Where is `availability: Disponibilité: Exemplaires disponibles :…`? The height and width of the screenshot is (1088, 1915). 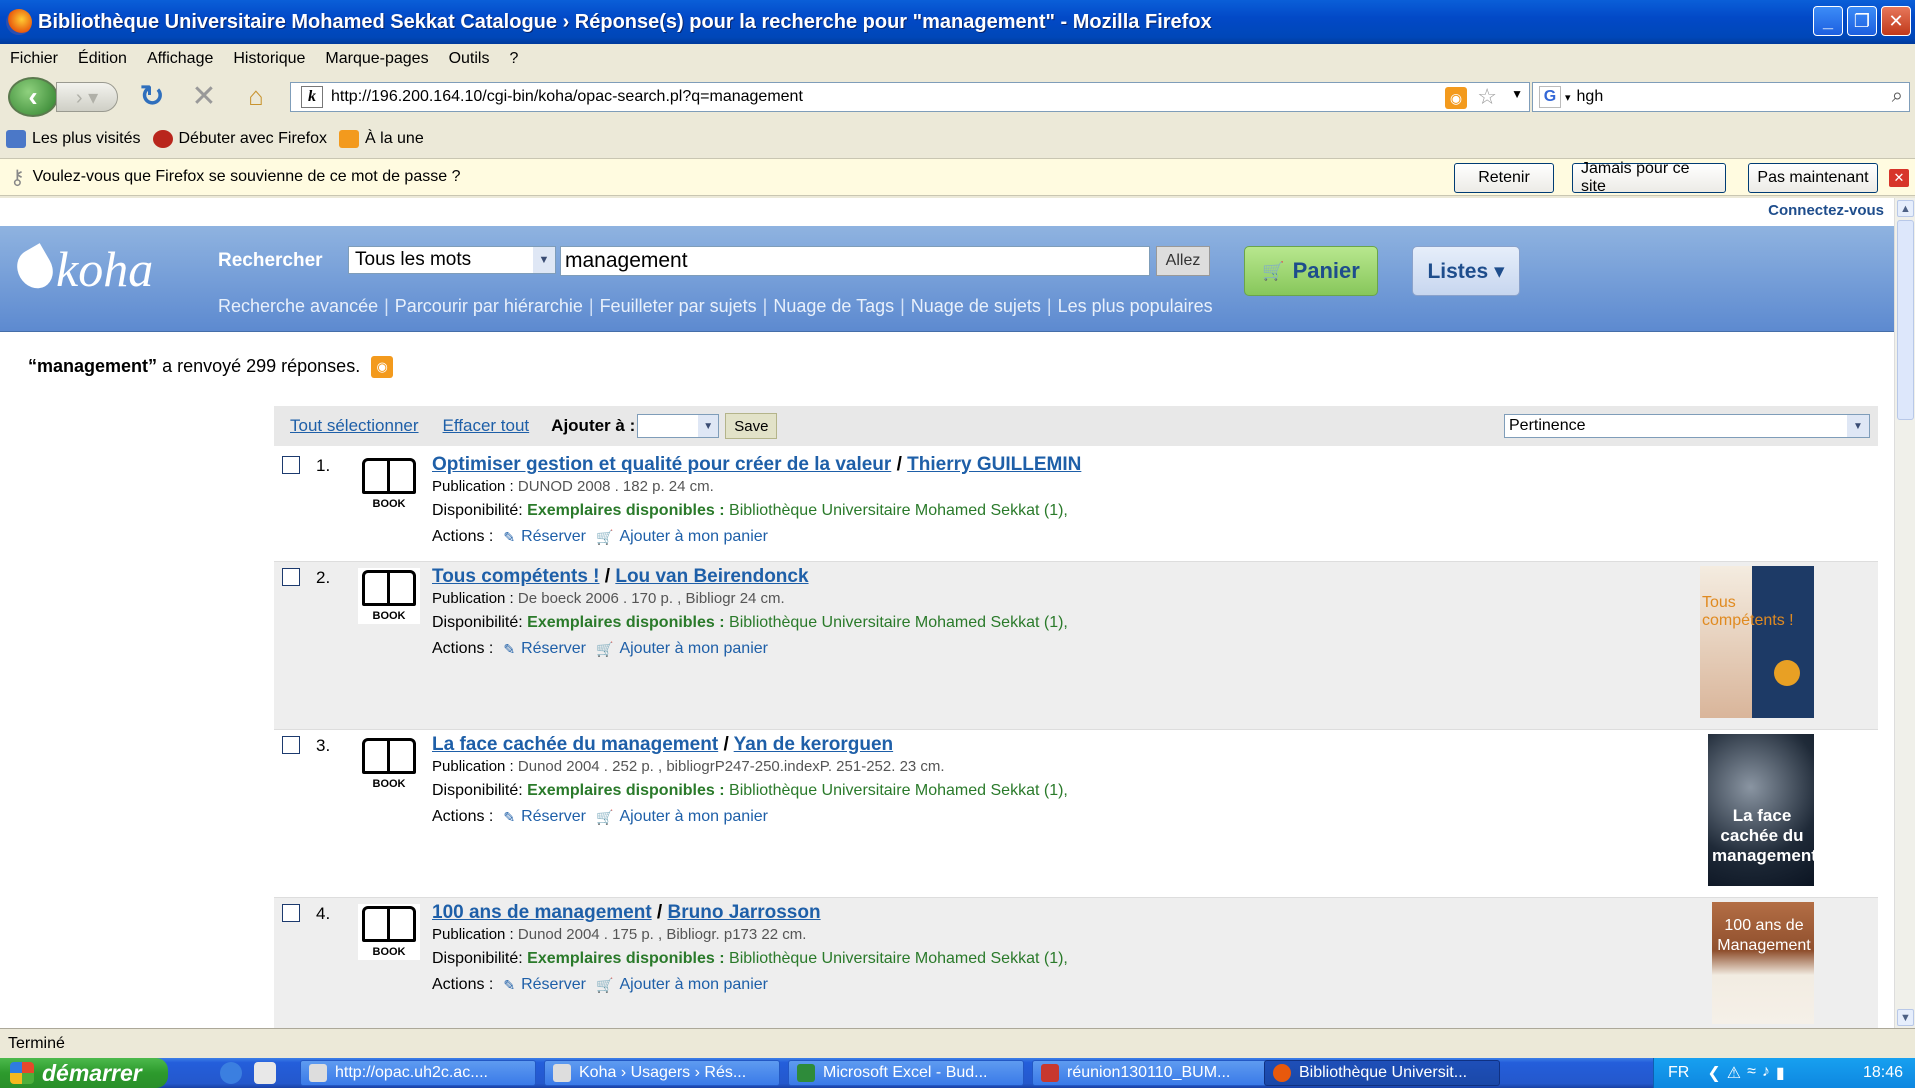
availability: Disponibilité: Exemplaires disponibles :… is located at coordinates (750, 623).